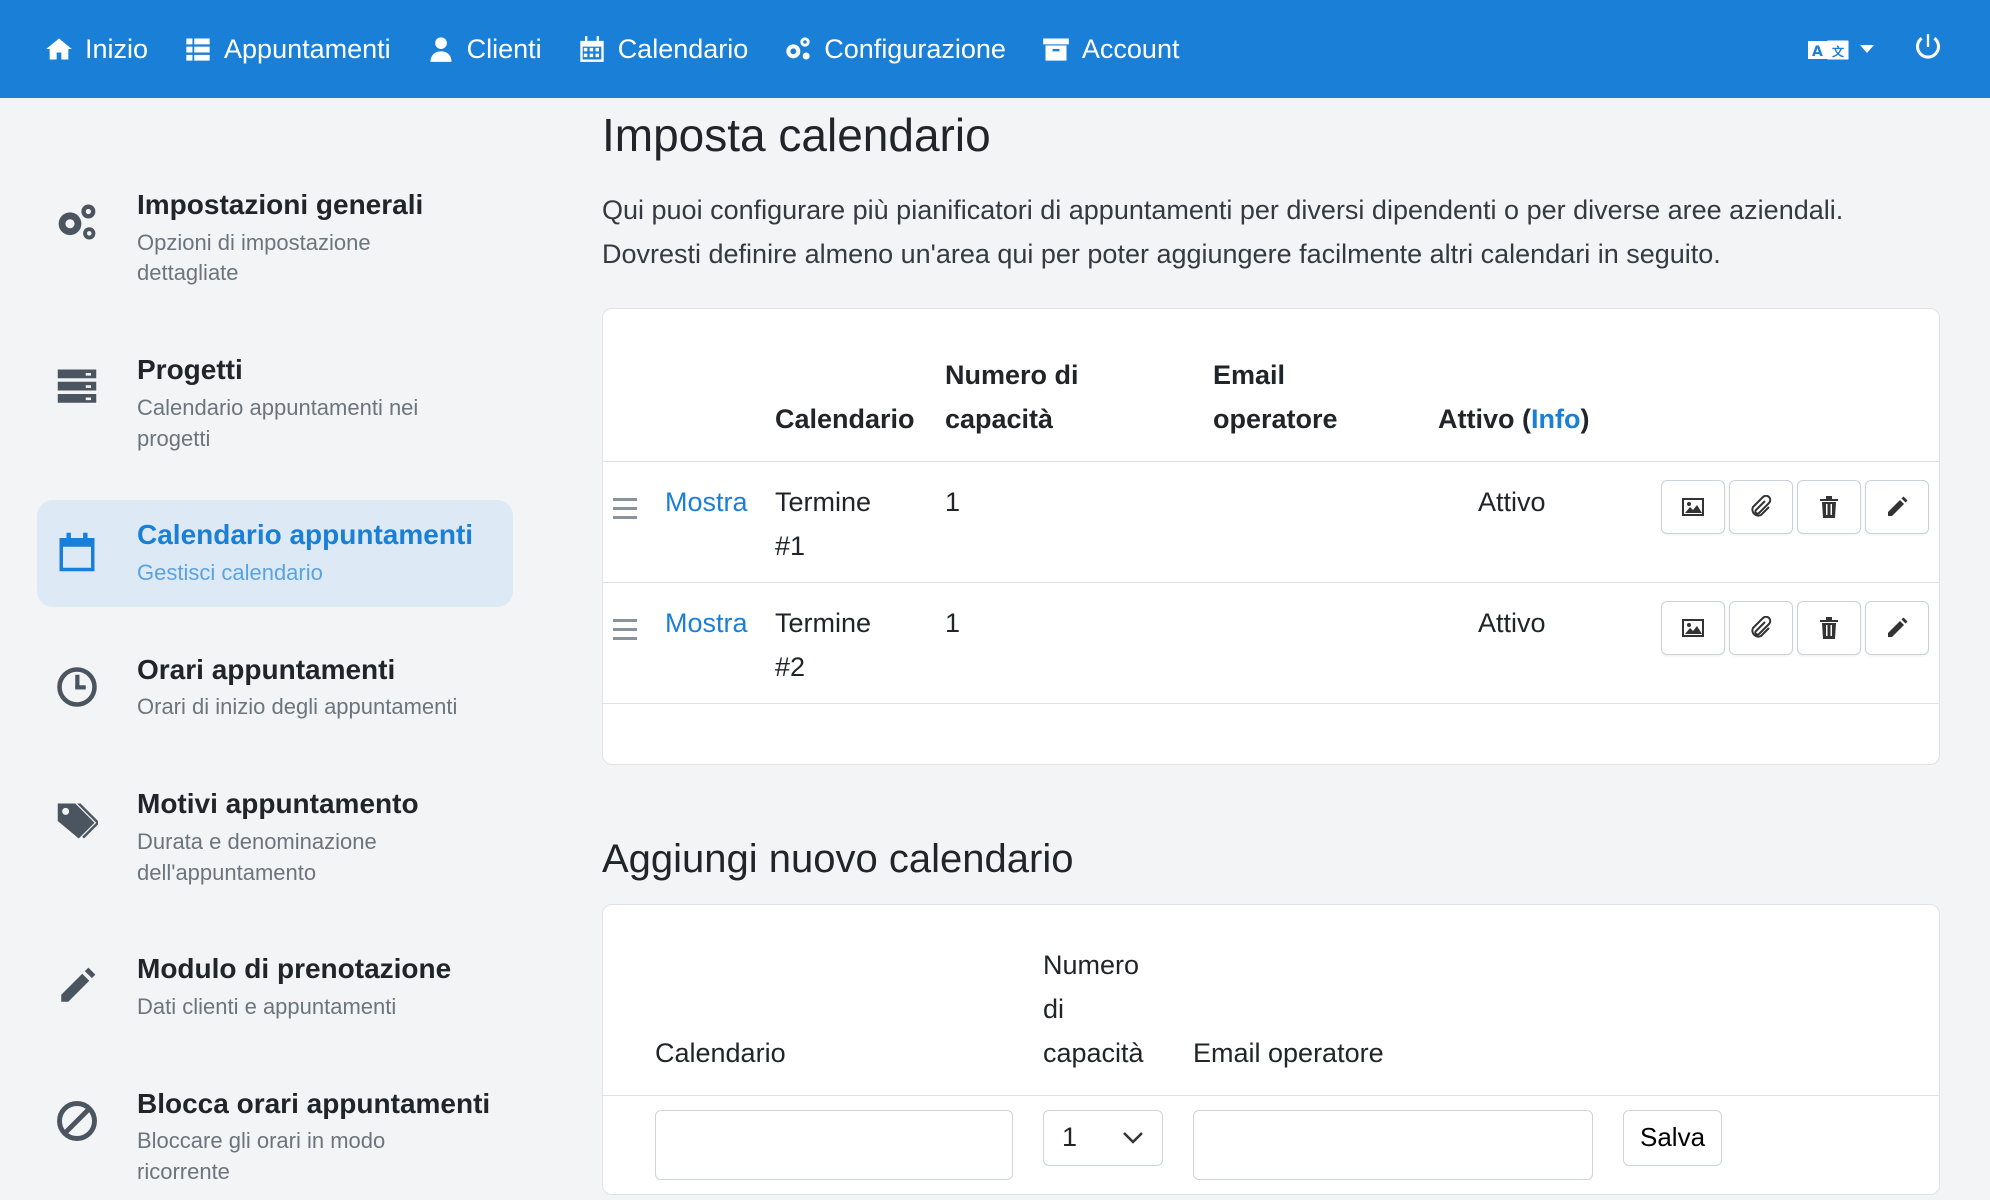 The width and height of the screenshot is (1990, 1200). What do you see at coordinates (314, 1103) in the screenshot?
I see `sidebar-item-title: Blocca orari appuntamenti` at bounding box center [314, 1103].